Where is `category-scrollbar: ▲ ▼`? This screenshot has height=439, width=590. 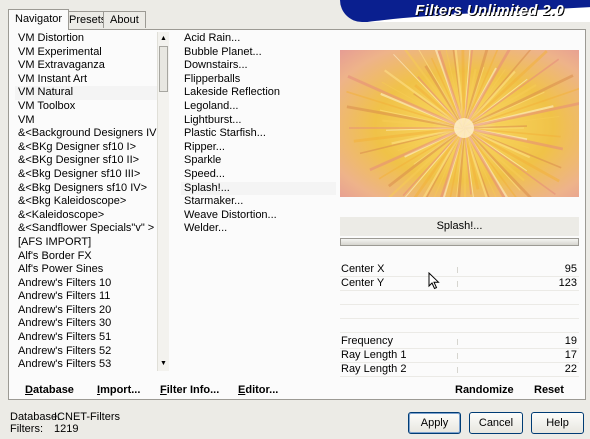
category-scrollbar: ▲ ▼ is located at coordinates (163, 201).